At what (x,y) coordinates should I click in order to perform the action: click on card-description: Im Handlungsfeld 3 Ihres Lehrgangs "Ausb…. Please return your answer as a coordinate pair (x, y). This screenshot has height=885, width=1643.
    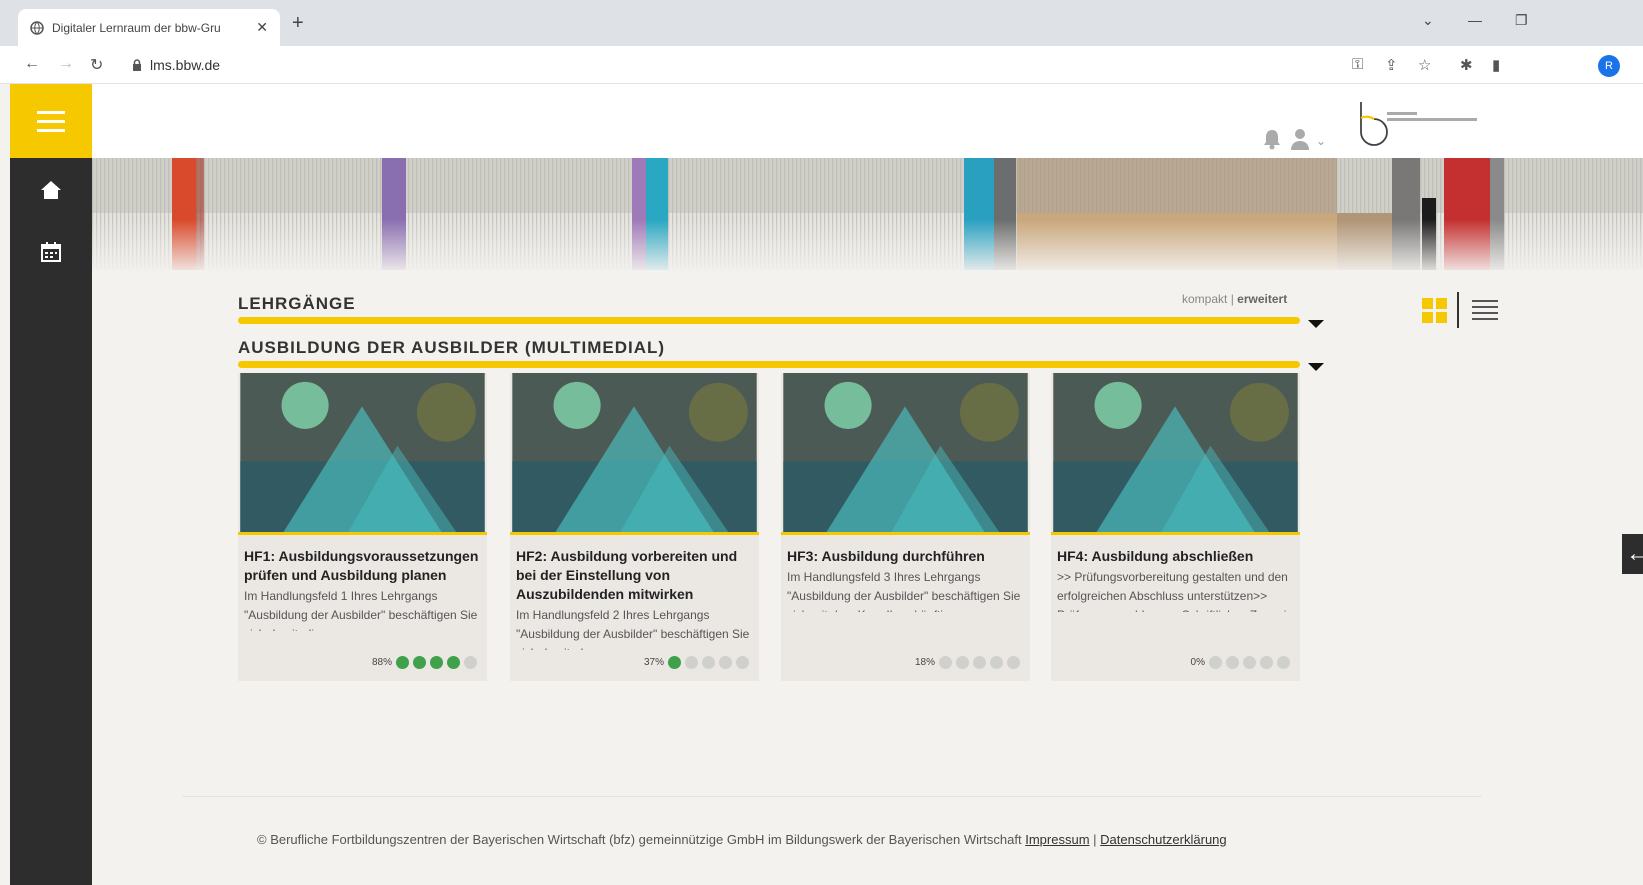
    Looking at the image, I should click on (904, 591).